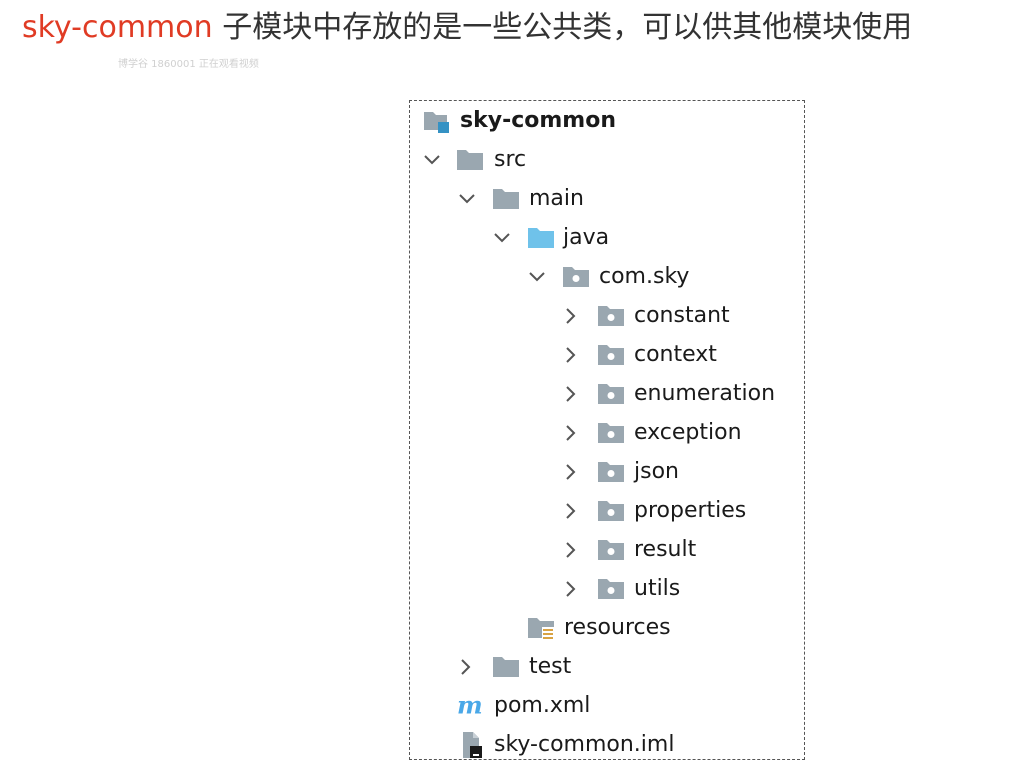 This screenshot has height=779, width=1018. What do you see at coordinates (586, 237) in the screenshot?
I see `tree-label-java: java` at bounding box center [586, 237].